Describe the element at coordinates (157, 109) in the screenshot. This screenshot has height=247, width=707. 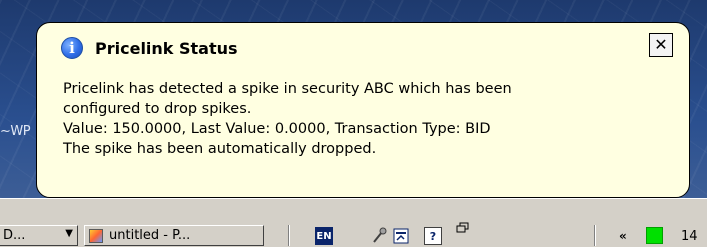
I see `message-line: configured to drop spikes.` at that location.